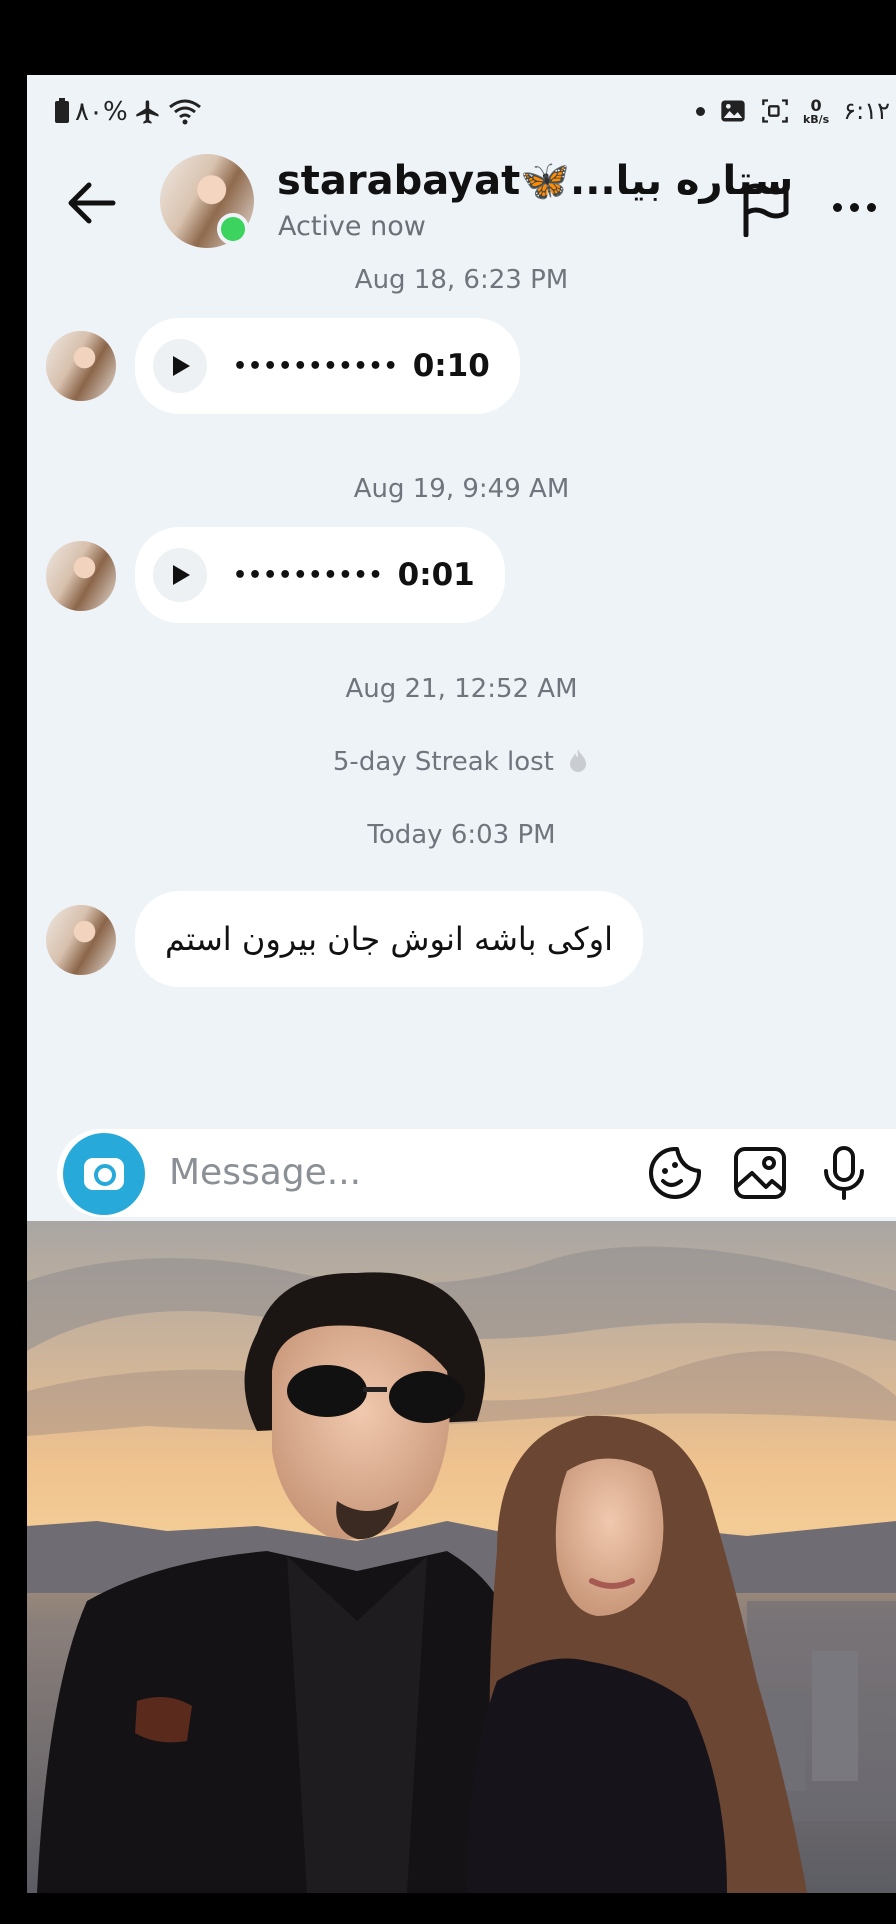 The width and height of the screenshot is (896, 1924). I want to click on status-left: ٨٠%, so click(128, 112).